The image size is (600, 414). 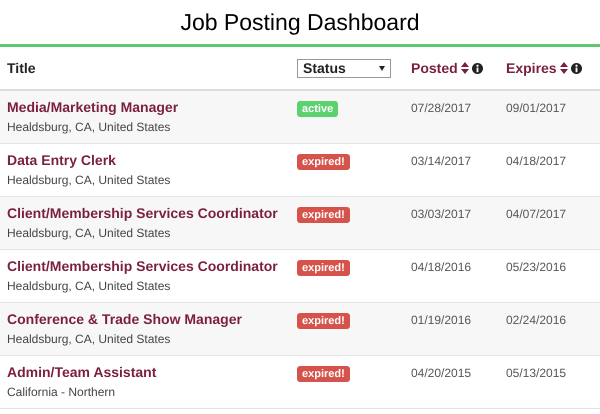 I want to click on status-badge: active, so click(x=317, y=109).